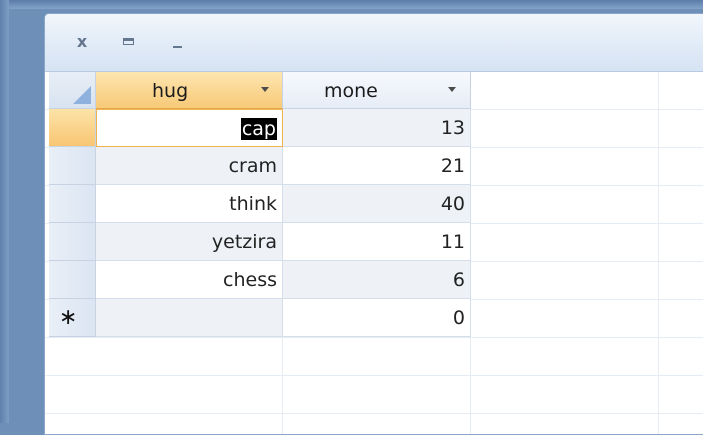 Image resolution: width=703 pixels, height=435 pixels. Describe the element at coordinates (4, 211) in the screenshot. I see `window-frame-left` at that location.